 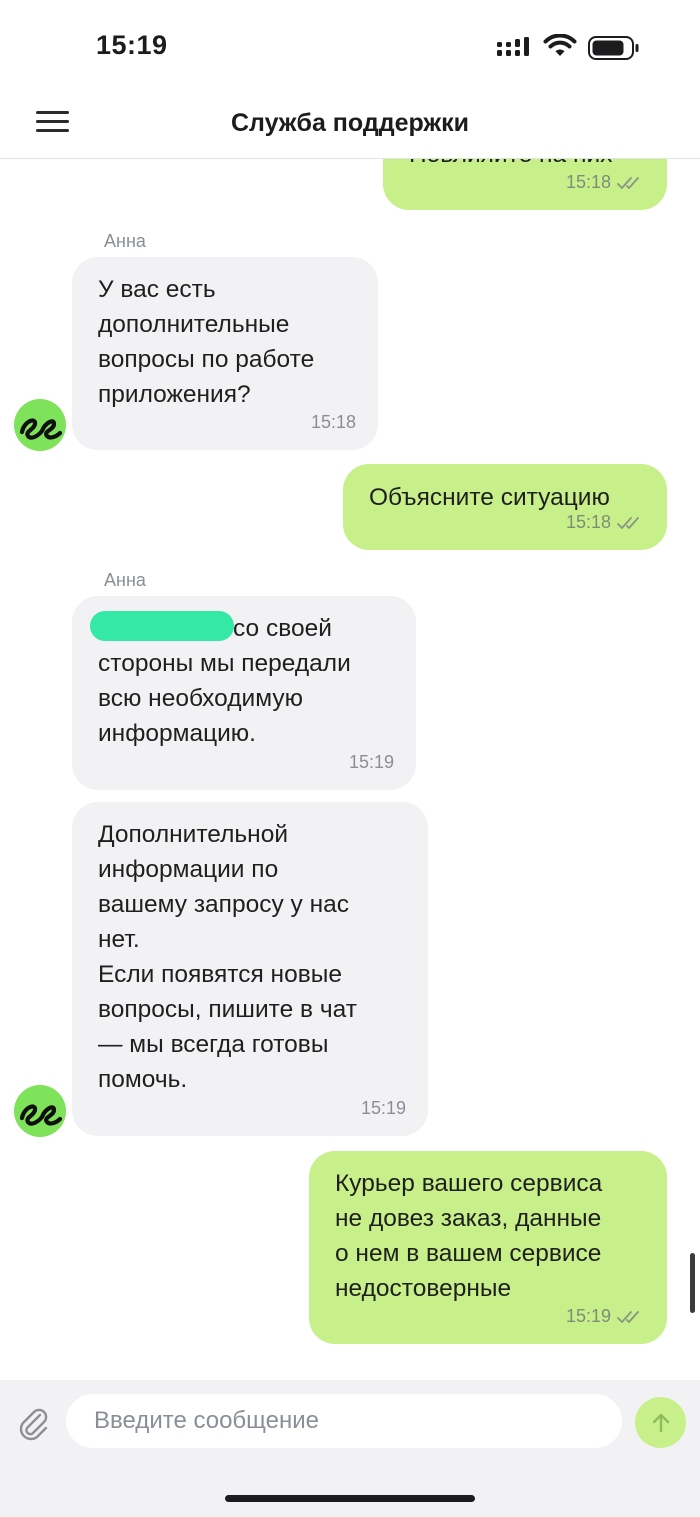 I want to click on chat-header: Служба поддержки, so click(x=350, y=127).